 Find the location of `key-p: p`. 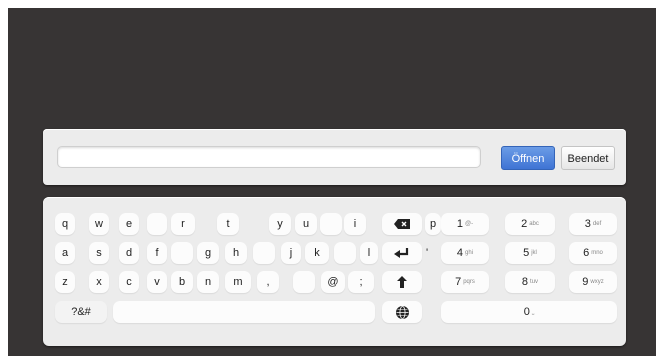

key-p: p is located at coordinates (433, 224).